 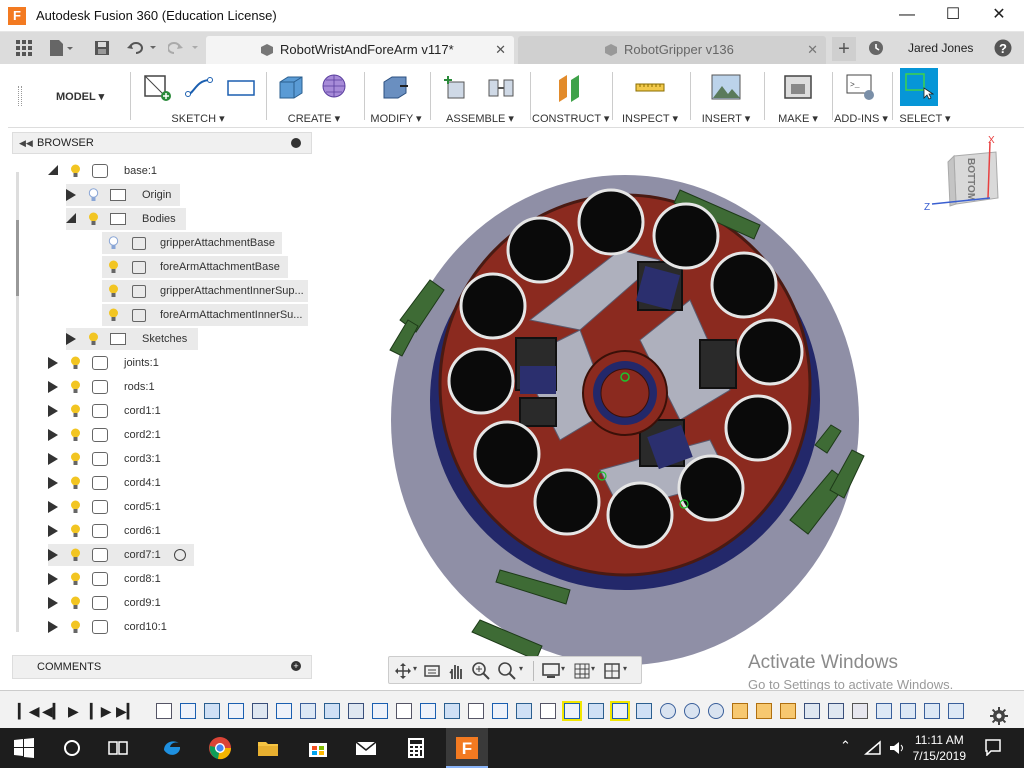 What do you see at coordinates (113, 627) in the screenshot?
I see `tree-item-cord: cord10:1` at bounding box center [113, 627].